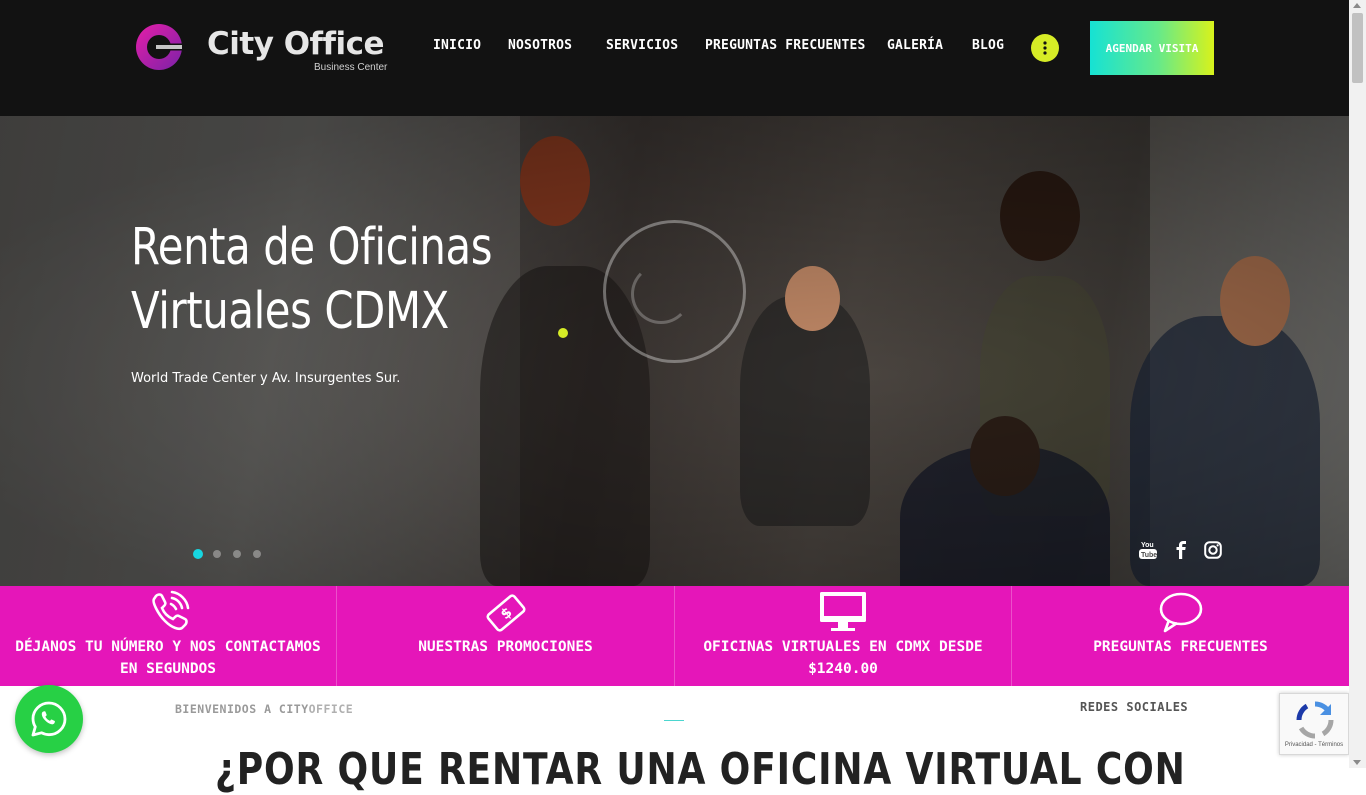 Image resolution: width=1366 pixels, height=795 pixels. I want to click on city-office-logo-icon, so click(160, 47).